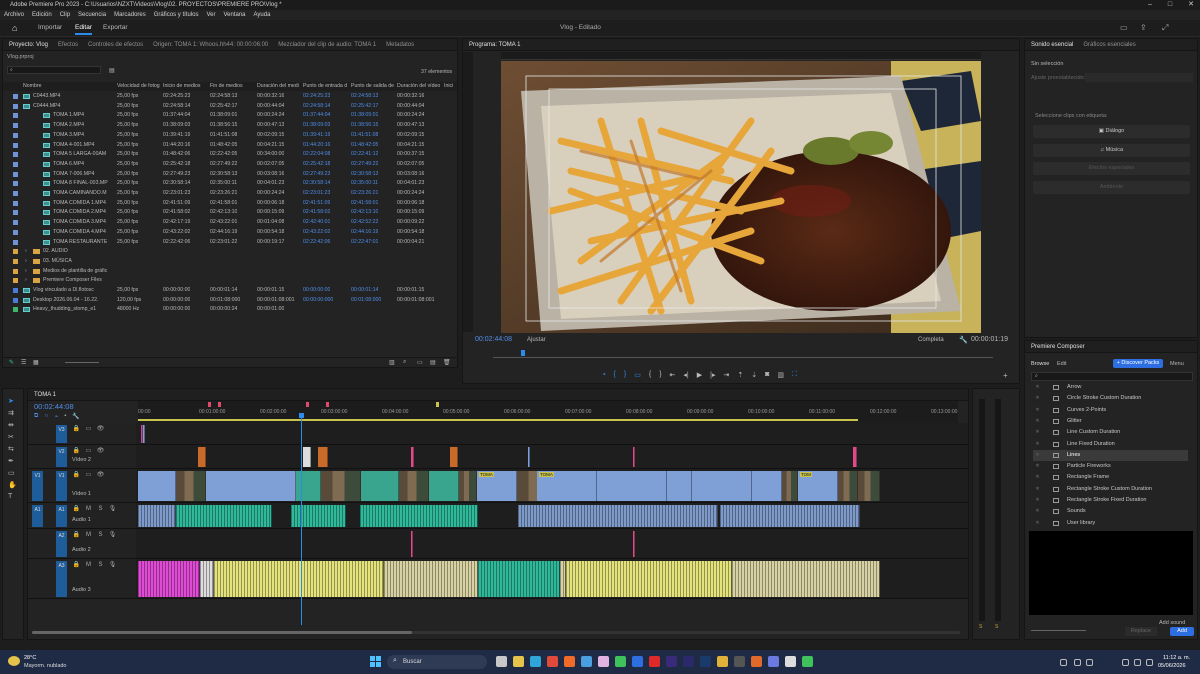 Image resolution: width=1200 pixels, height=674 pixels. What do you see at coordinates (316, 145) in the screenshot?
I see `project-cell-in: 01:44:20:16` at bounding box center [316, 145].